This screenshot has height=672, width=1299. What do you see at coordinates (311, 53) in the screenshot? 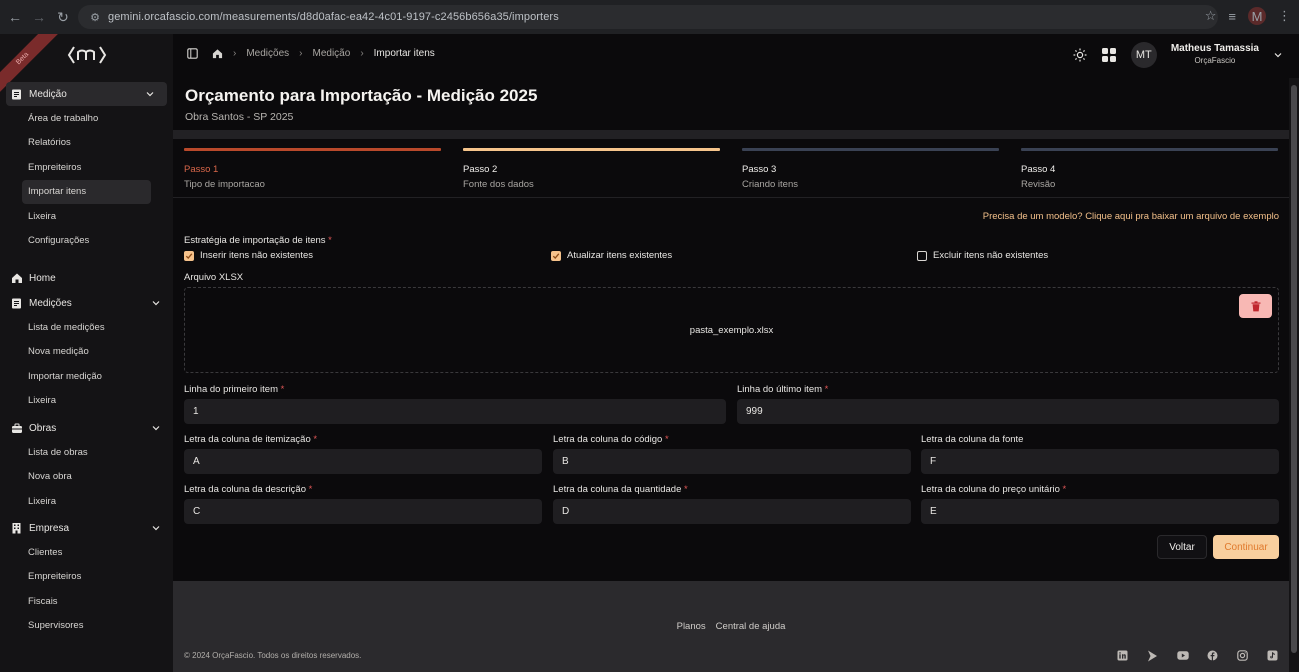
I see `breadcrumb: › Medições › Medição › Importar itens` at bounding box center [311, 53].